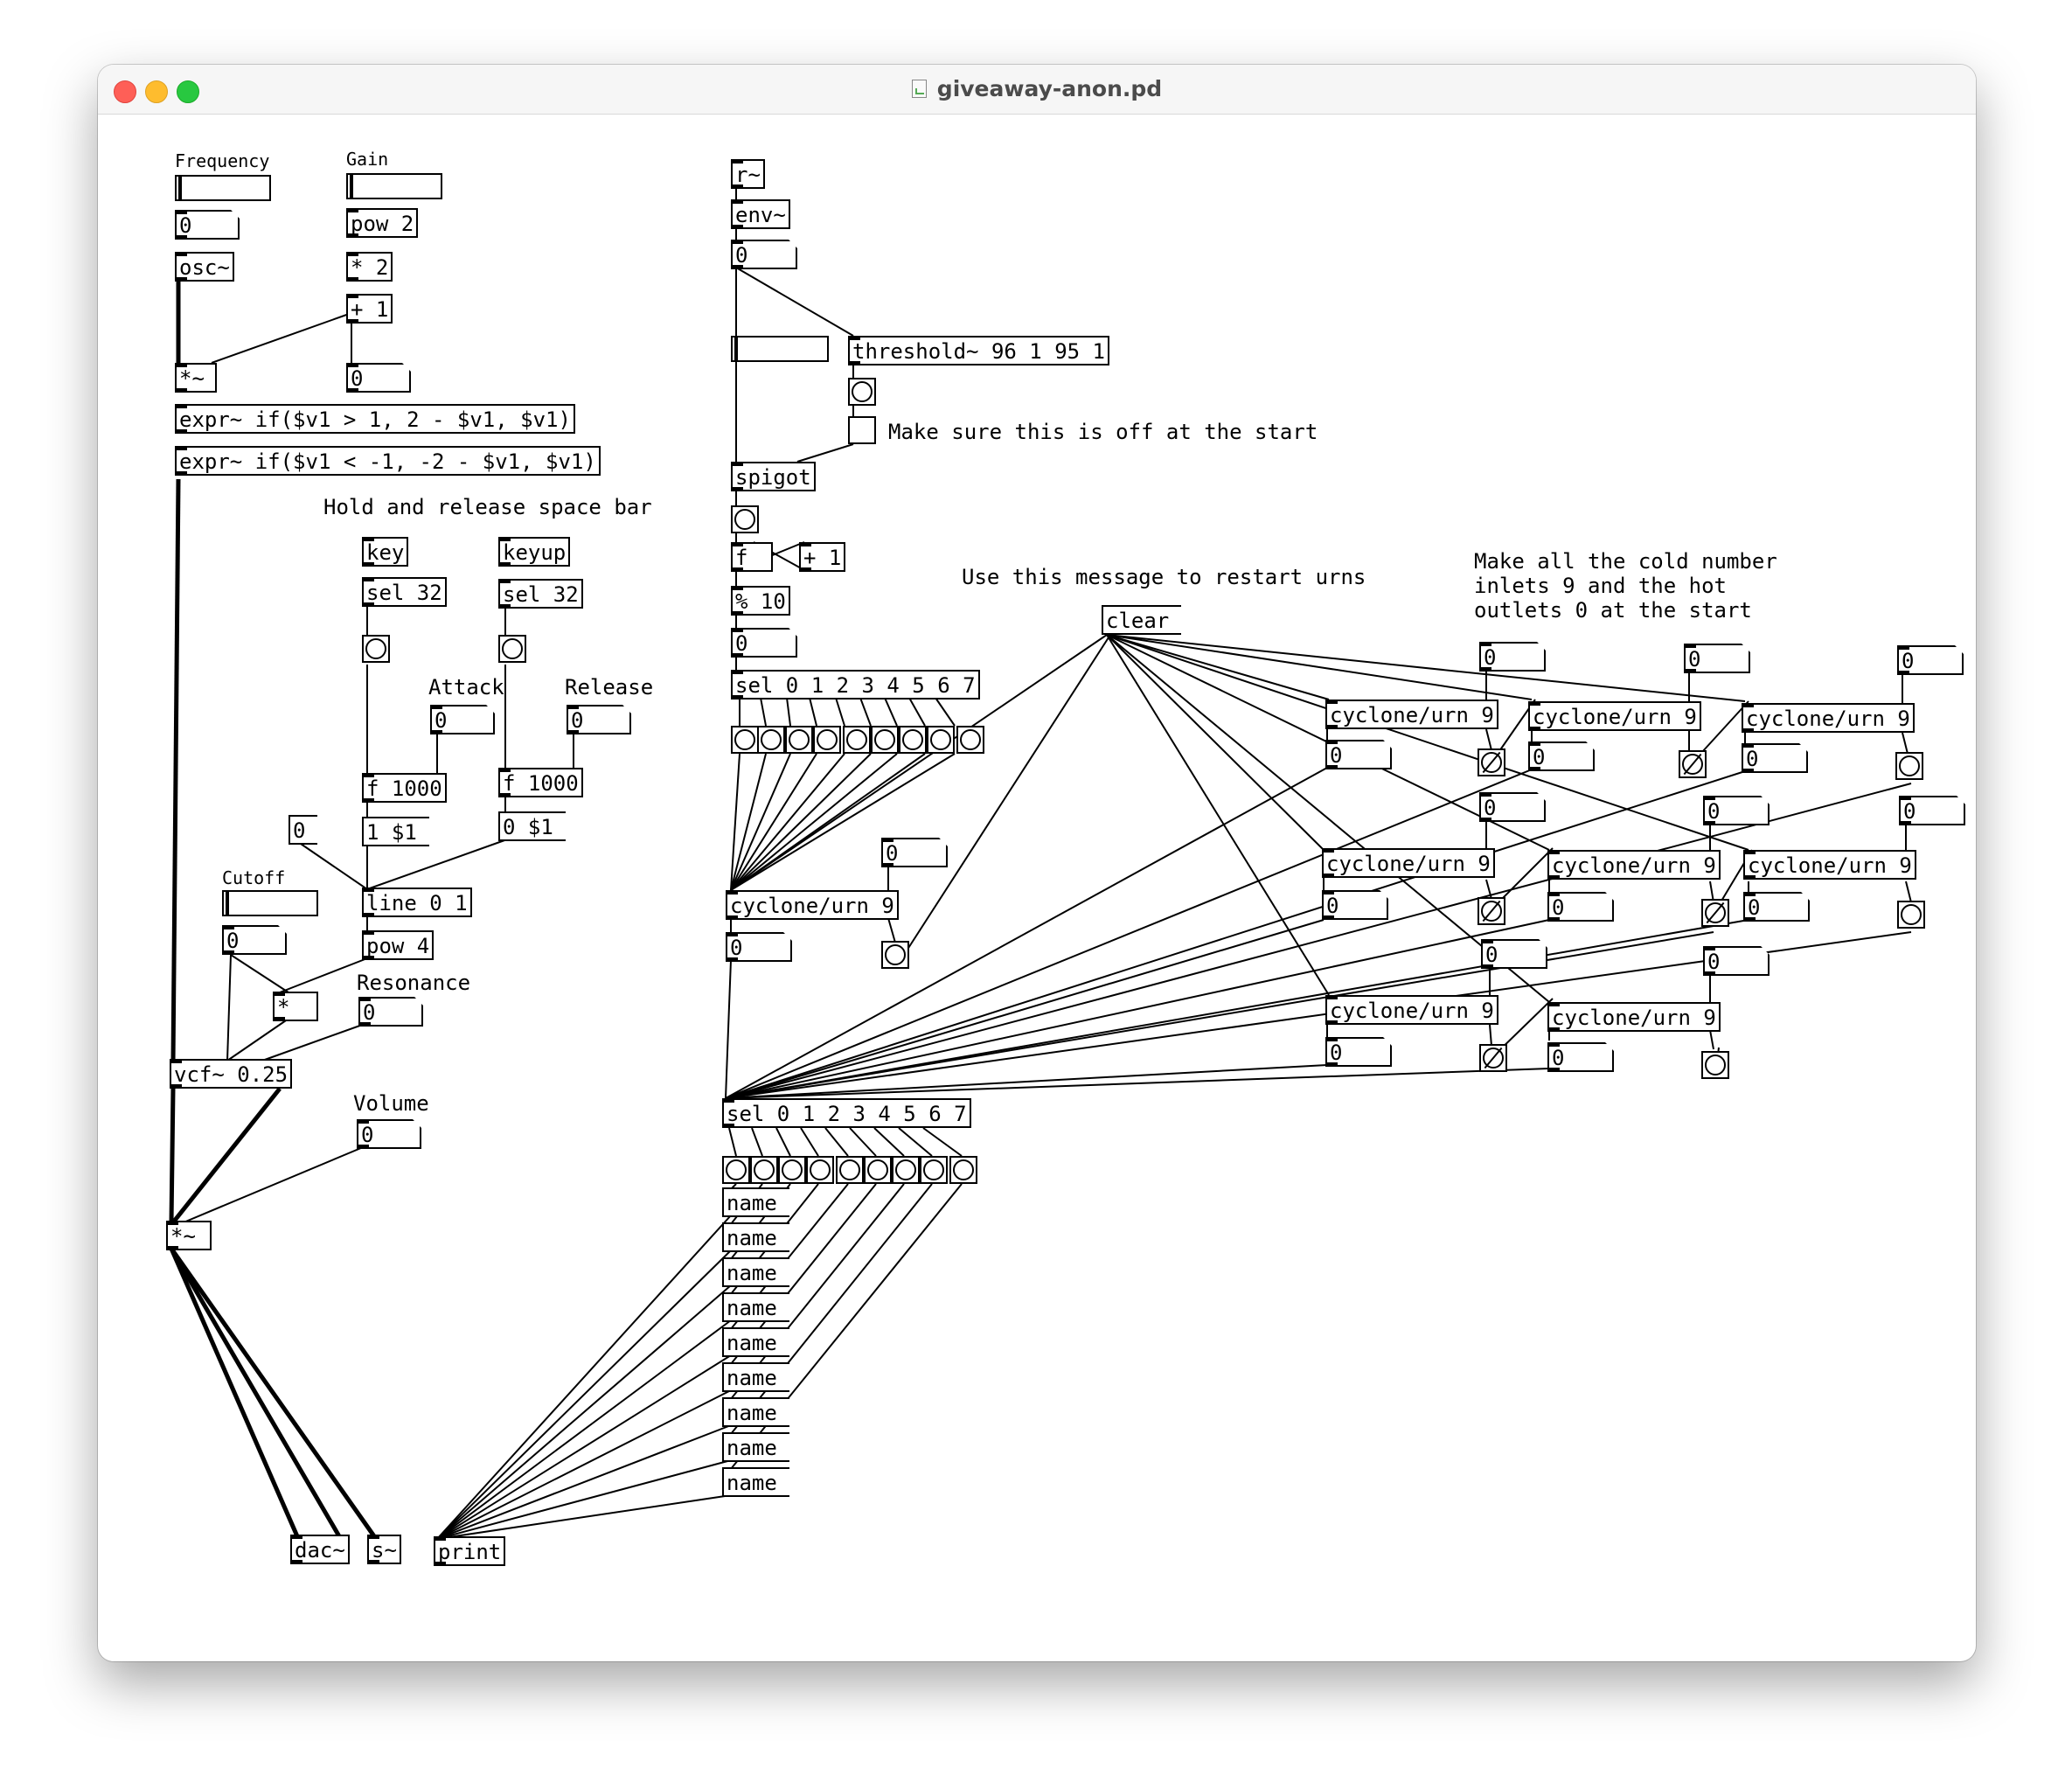 The image size is (2072, 1789). I want to click on volume-number-box: 0, so click(389, 1134).